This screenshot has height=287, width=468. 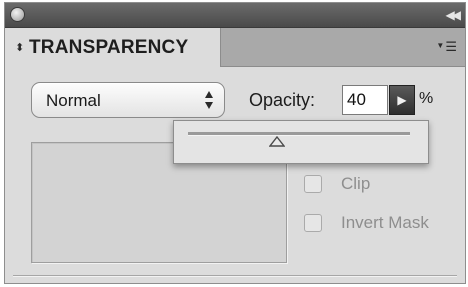 I want to click on tab-label: TRANSPARENCY, so click(x=109, y=47).